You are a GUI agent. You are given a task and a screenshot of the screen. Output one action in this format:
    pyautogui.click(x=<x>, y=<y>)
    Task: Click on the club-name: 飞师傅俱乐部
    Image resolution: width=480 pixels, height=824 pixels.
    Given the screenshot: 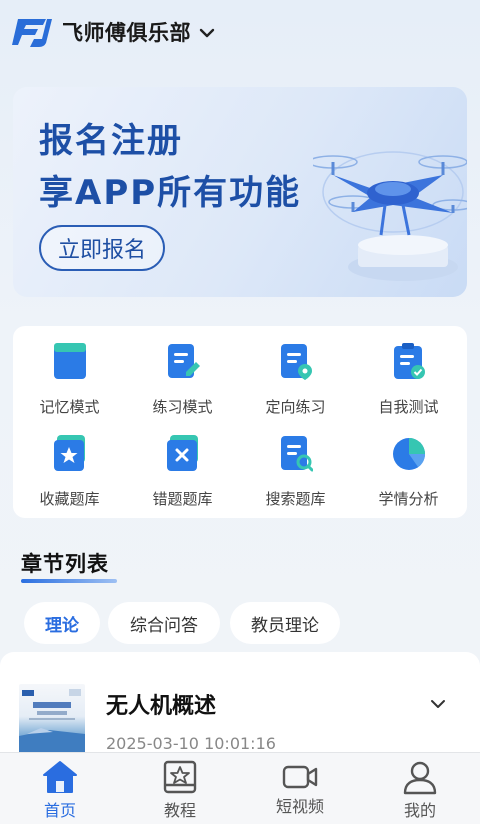 What is the action you would take?
    pyautogui.click(x=126, y=32)
    